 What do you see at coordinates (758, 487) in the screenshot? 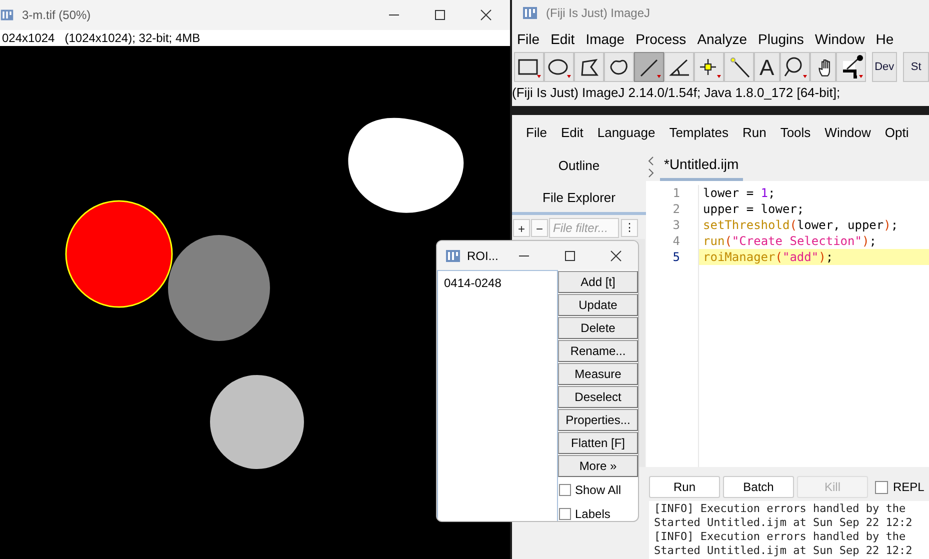
I see `script-button: Batch` at bounding box center [758, 487].